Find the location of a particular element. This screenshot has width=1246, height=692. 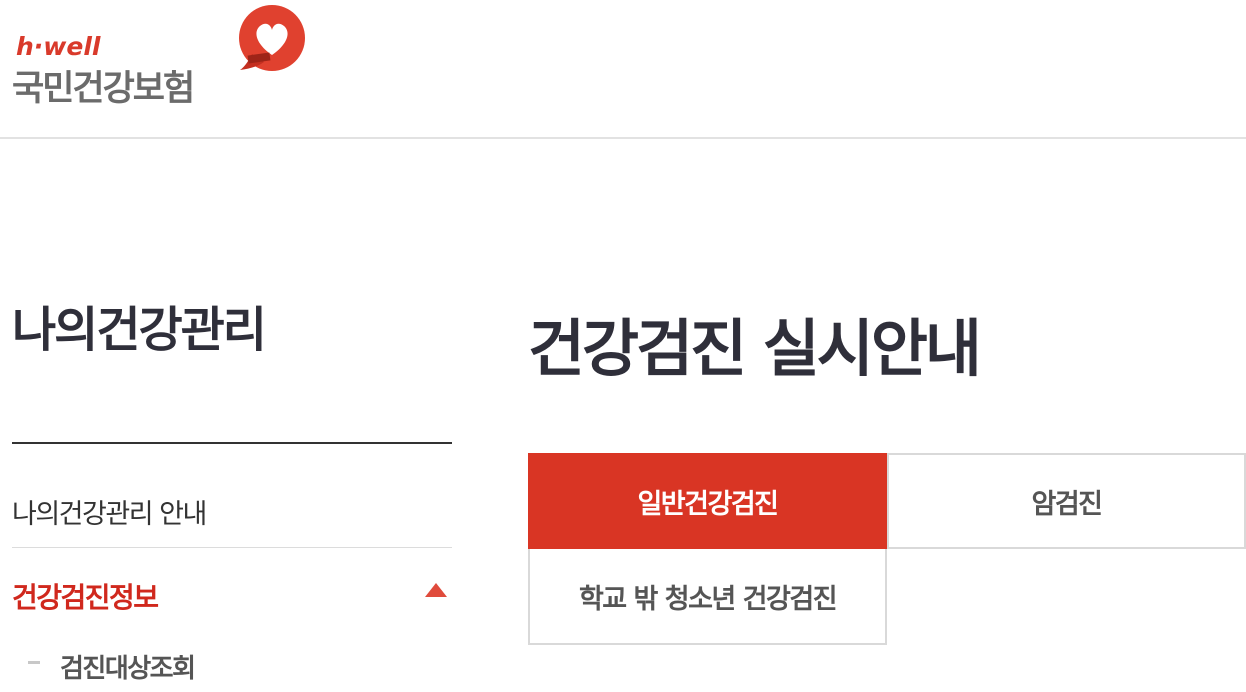

logo-tagline: h·well is located at coordinates (58, 46).